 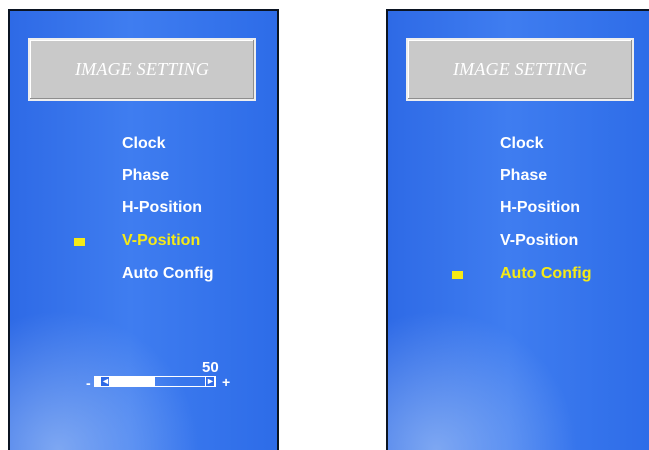 I want to click on slider-left-arrow-icon: ◄, so click(x=105, y=381).